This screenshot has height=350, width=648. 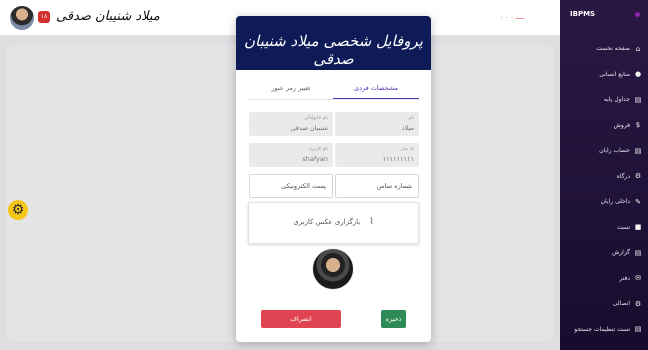 I want to click on tabs: مشخصات فردی تغییر رمز عبور, so click(x=333, y=91).